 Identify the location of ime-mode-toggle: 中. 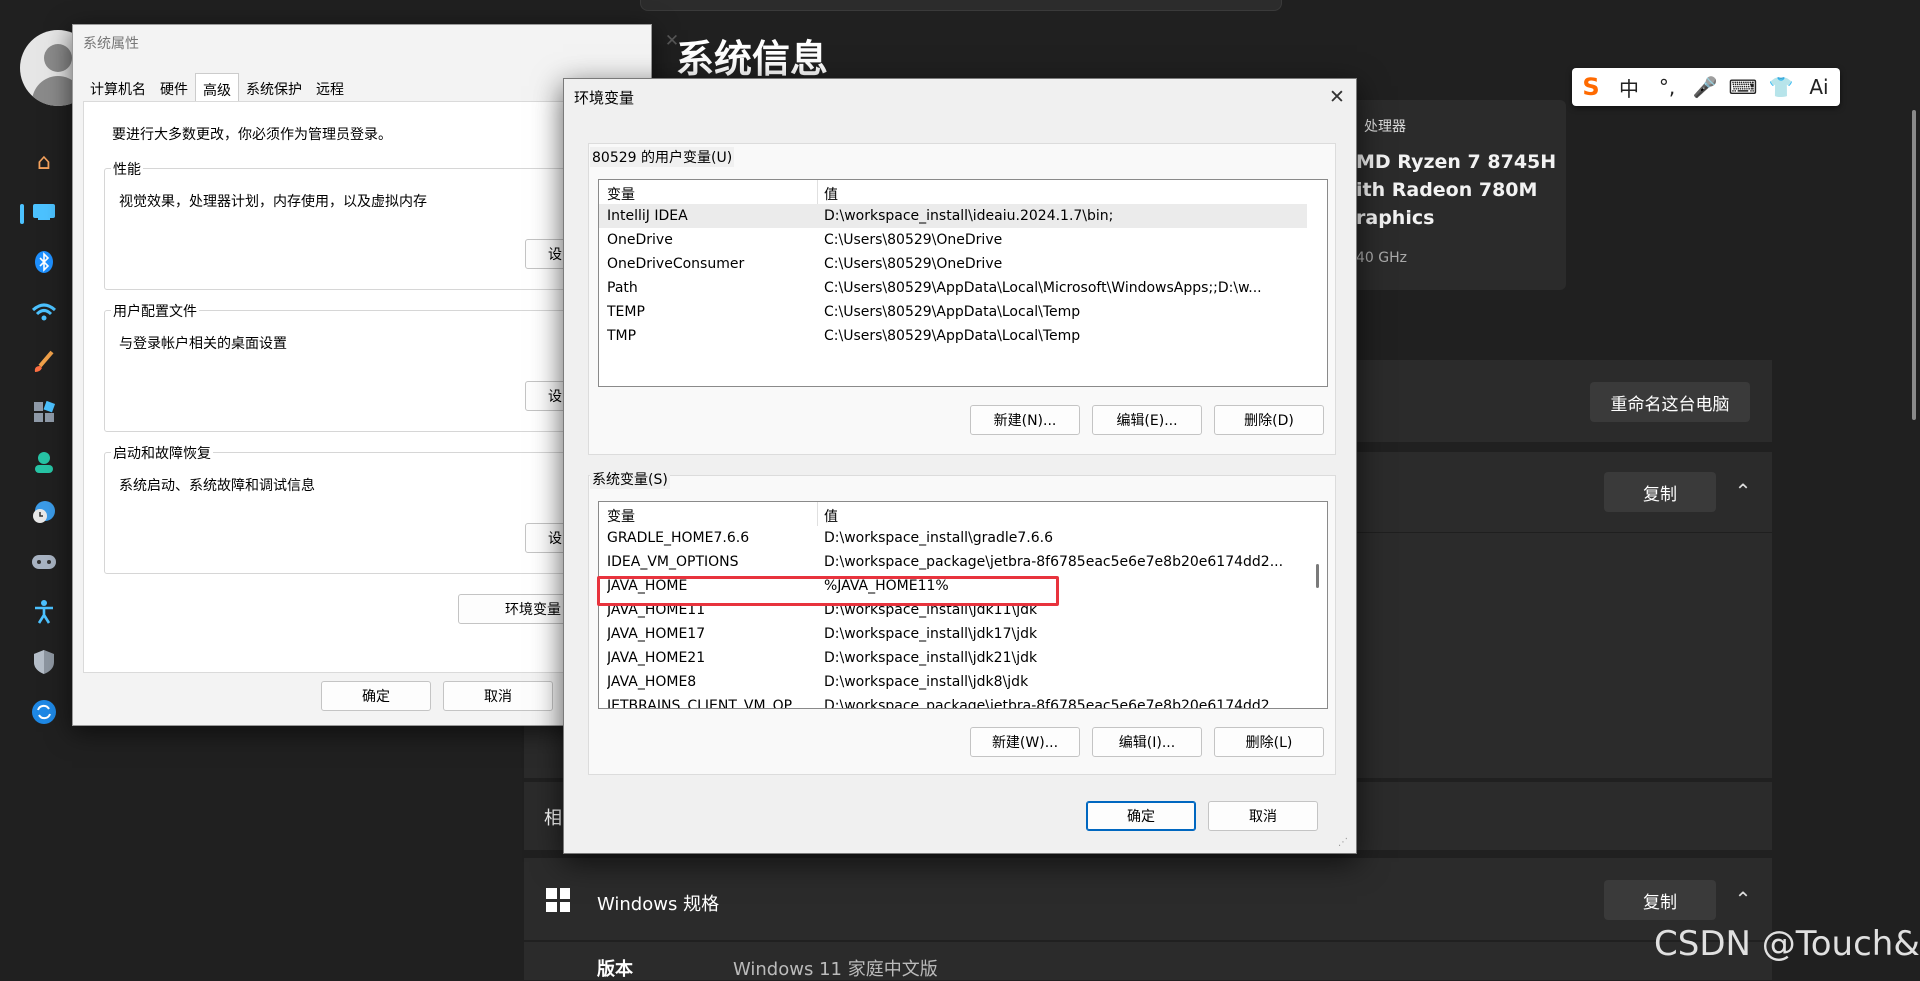
(1629, 87).